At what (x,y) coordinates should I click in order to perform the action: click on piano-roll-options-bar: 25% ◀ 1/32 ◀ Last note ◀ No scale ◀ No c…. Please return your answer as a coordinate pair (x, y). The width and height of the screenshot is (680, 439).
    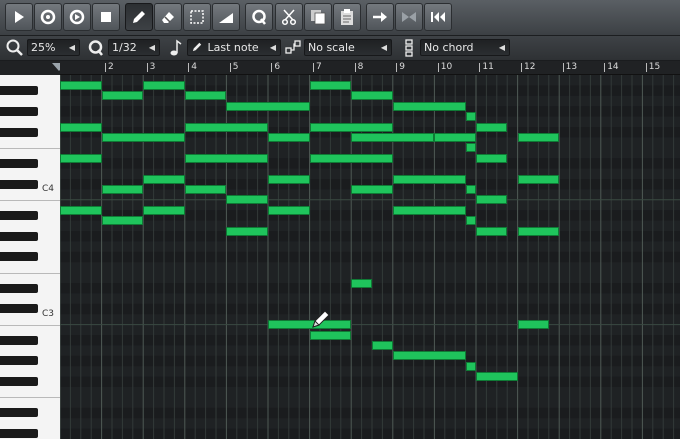
    Looking at the image, I should click on (340, 48).